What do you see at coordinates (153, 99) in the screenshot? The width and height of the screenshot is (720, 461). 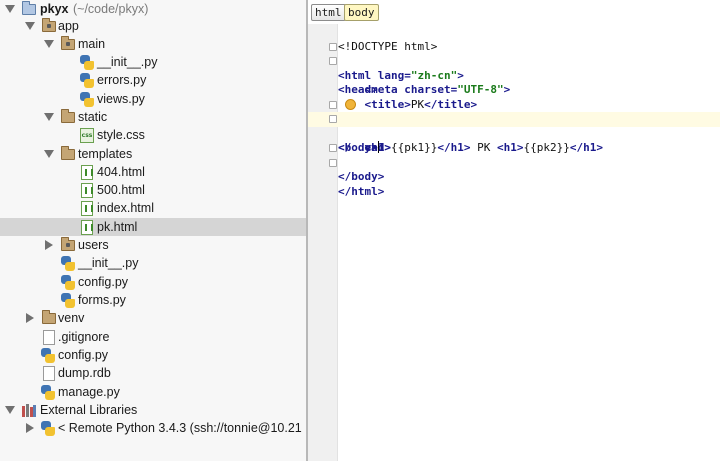 I see `tree-item-views-py: views.py` at bounding box center [153, 99].